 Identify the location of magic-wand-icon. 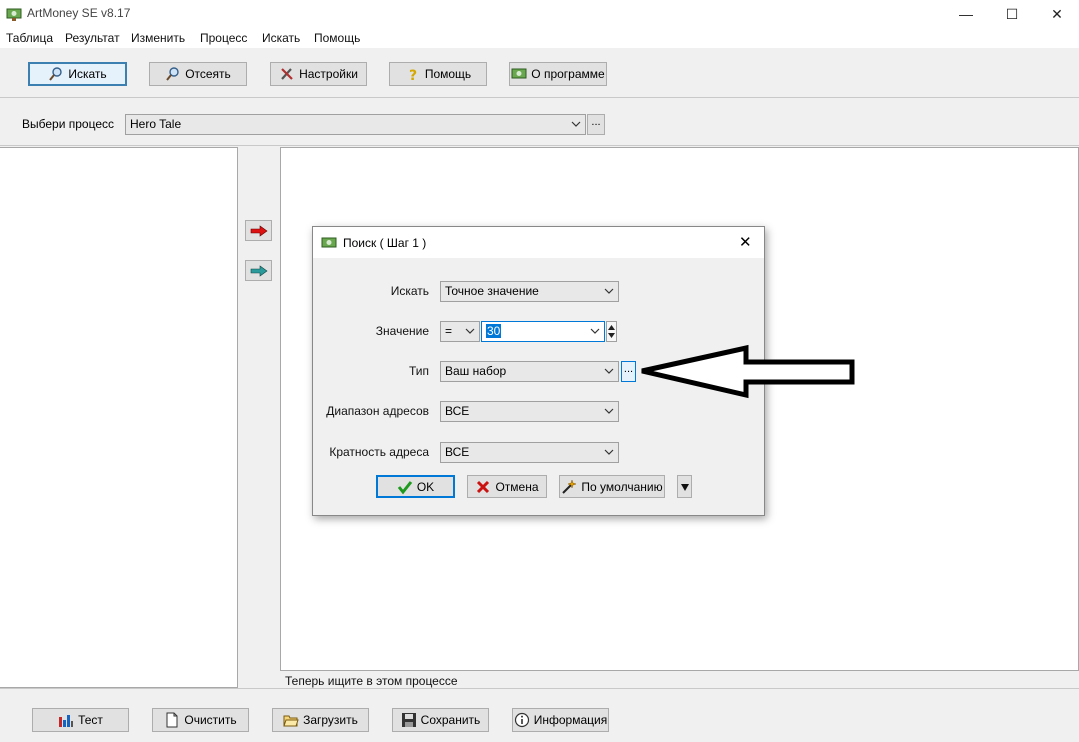
(570, 486).